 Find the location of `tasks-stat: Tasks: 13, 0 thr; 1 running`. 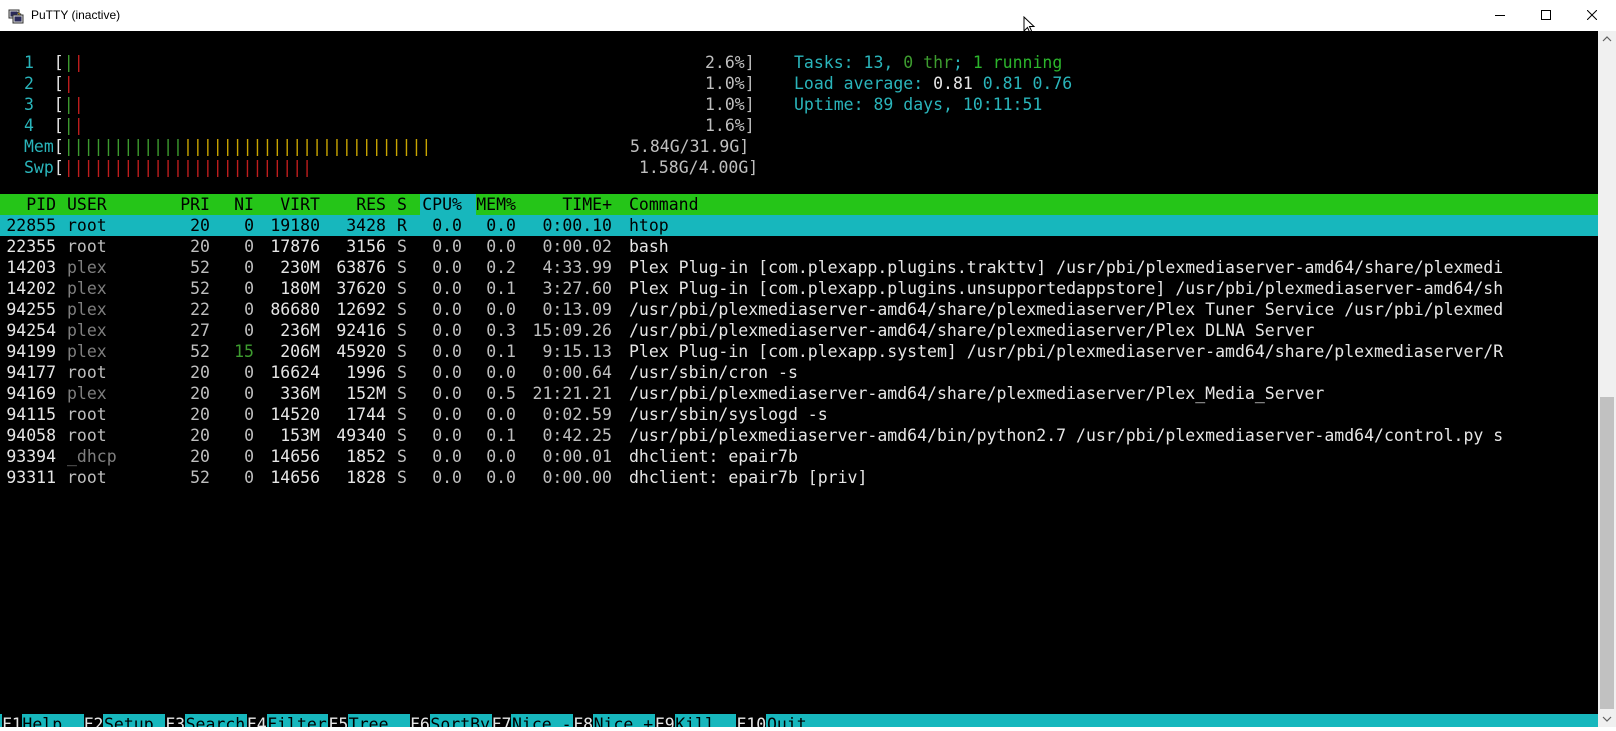

tasks-stat: Tasks: 13, 0 thr; 1 running is located at coordinates (928, 62).